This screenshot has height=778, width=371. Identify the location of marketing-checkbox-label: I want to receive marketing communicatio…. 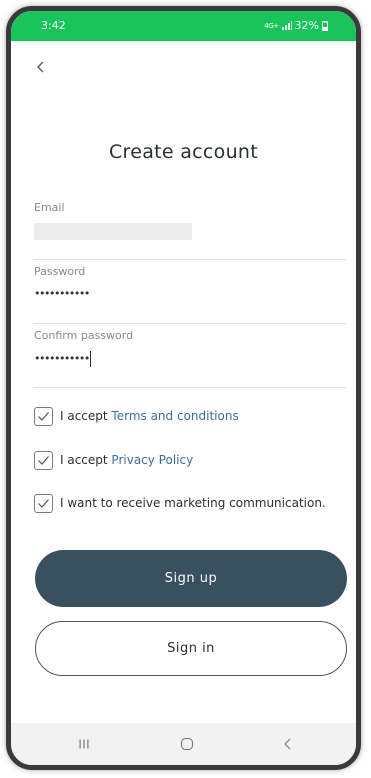
(193, 503).